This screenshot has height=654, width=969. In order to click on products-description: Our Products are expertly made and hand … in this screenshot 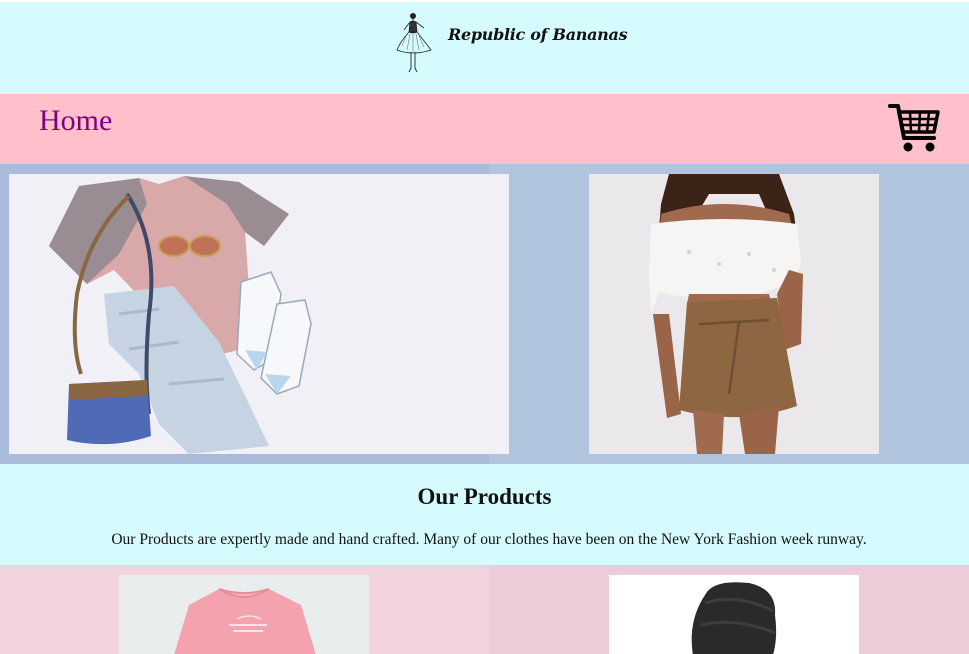, I will do `click(489, 539)`.